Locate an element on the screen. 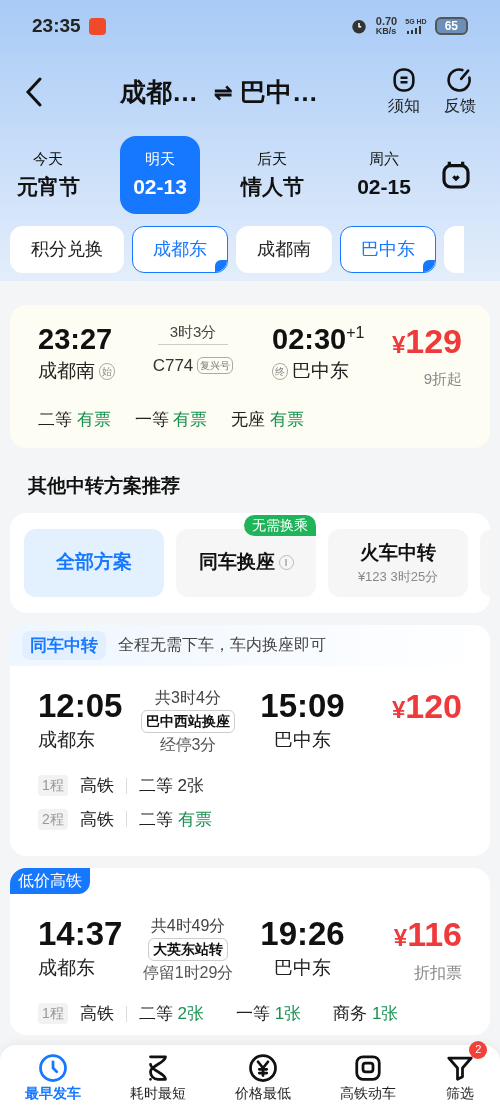  bottom-nav-tab: 价格最低 is located at coordinates (262, 1078).